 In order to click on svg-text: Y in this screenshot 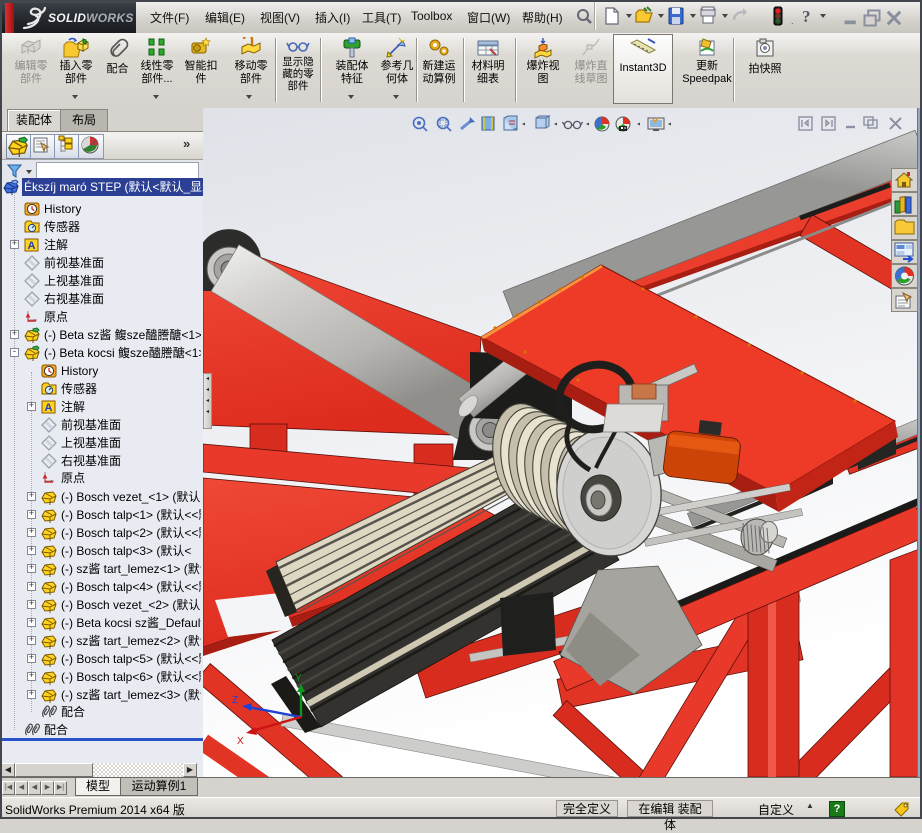, I will do `click(298, 678)`.